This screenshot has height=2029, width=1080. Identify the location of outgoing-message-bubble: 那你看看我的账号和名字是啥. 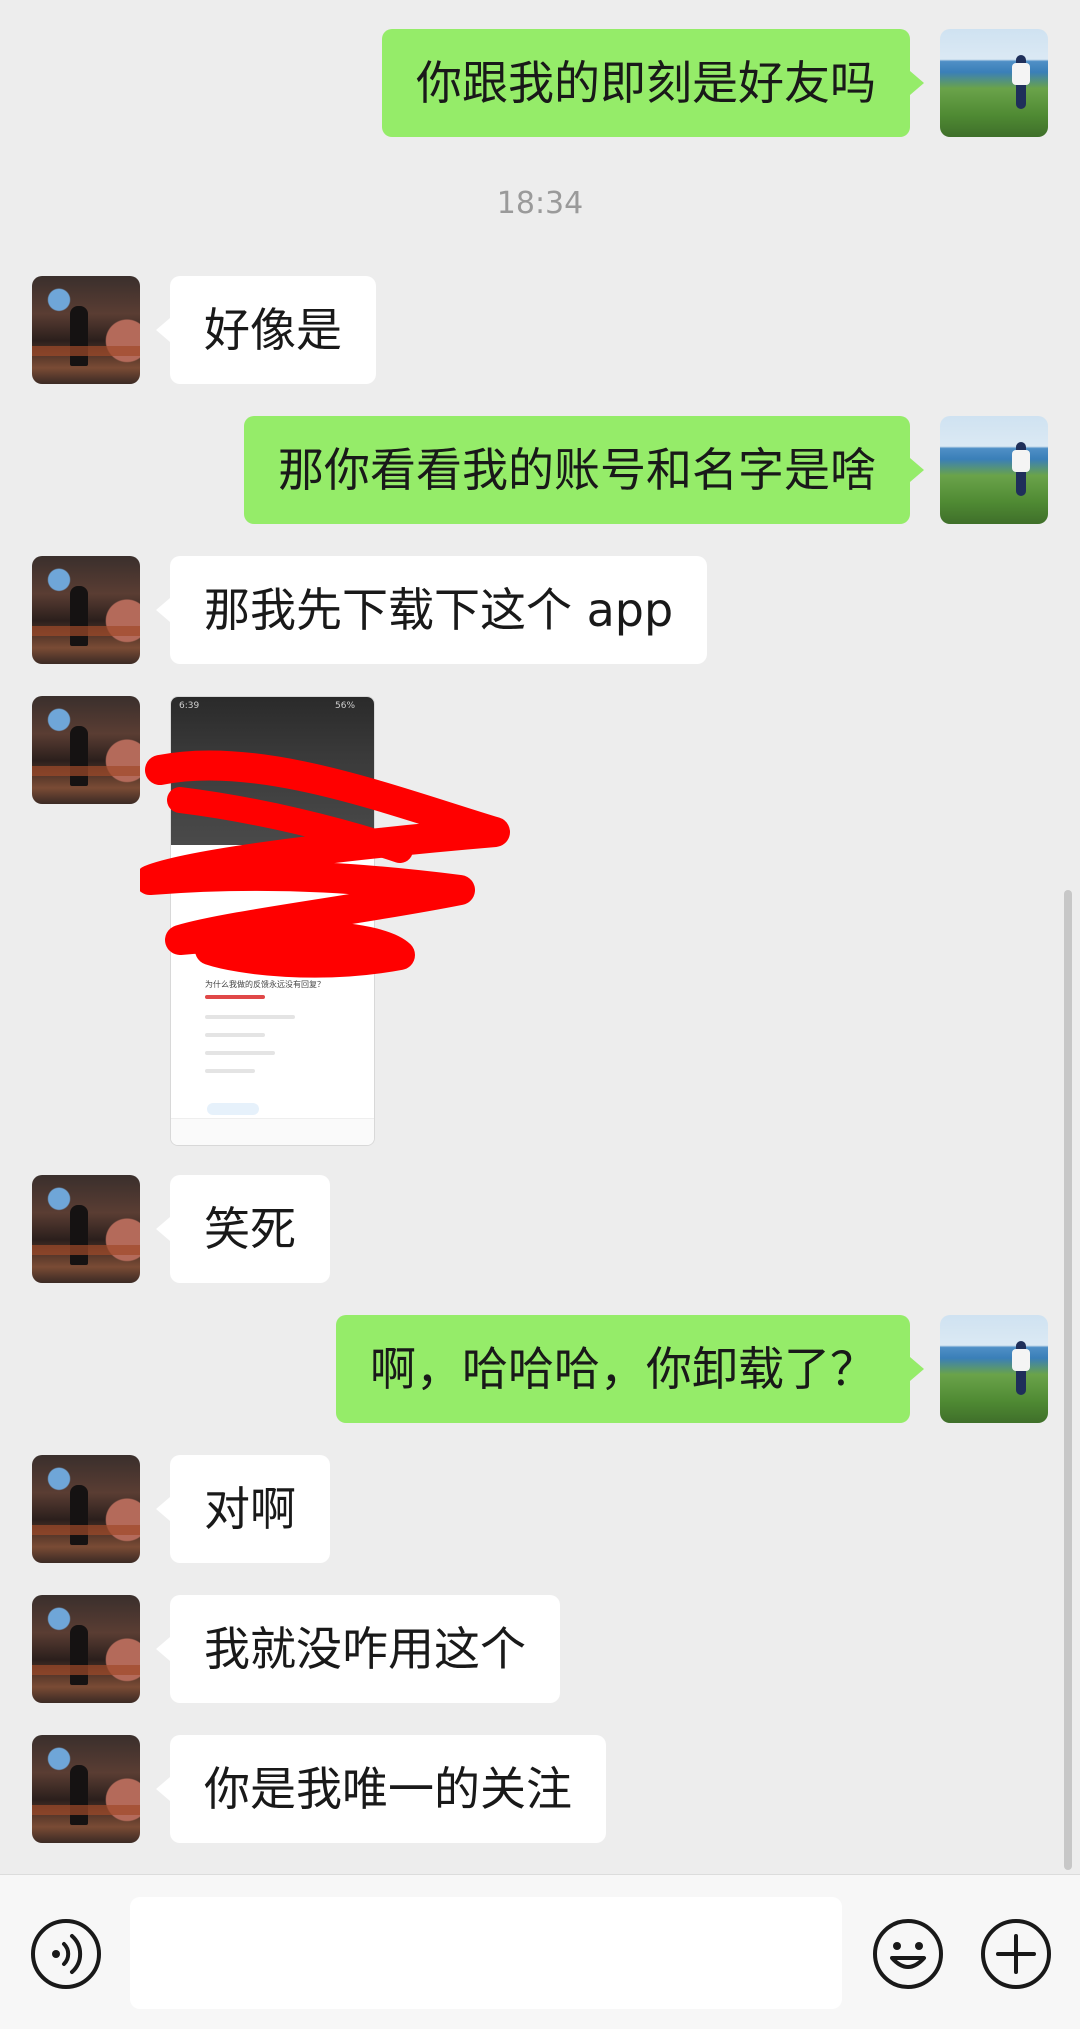
(584, 470).